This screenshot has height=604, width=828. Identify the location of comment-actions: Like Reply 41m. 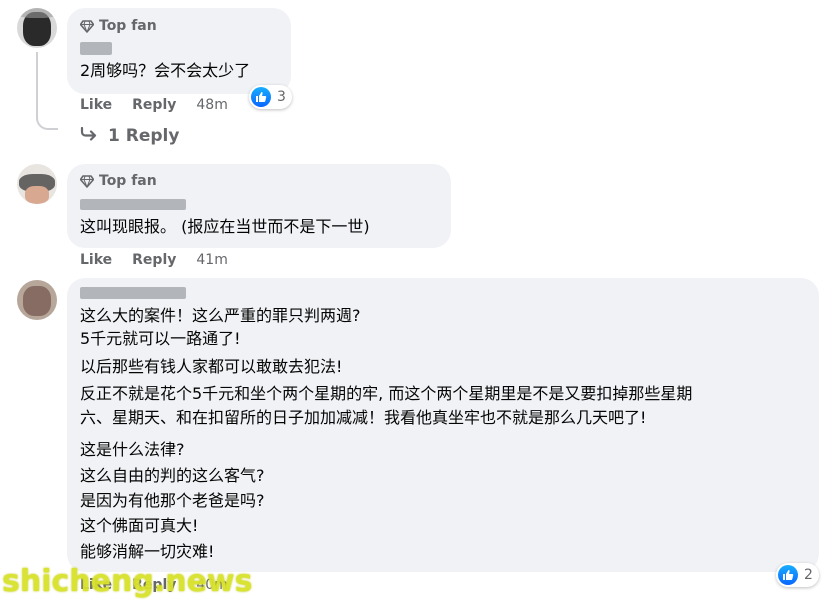
(154, 260).